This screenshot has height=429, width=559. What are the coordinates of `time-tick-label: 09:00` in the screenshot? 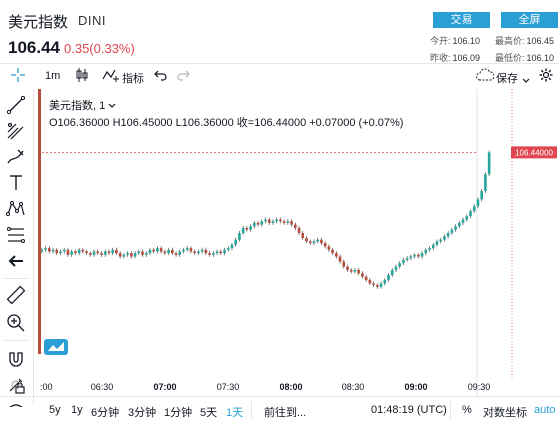 It's located at (415, 387).